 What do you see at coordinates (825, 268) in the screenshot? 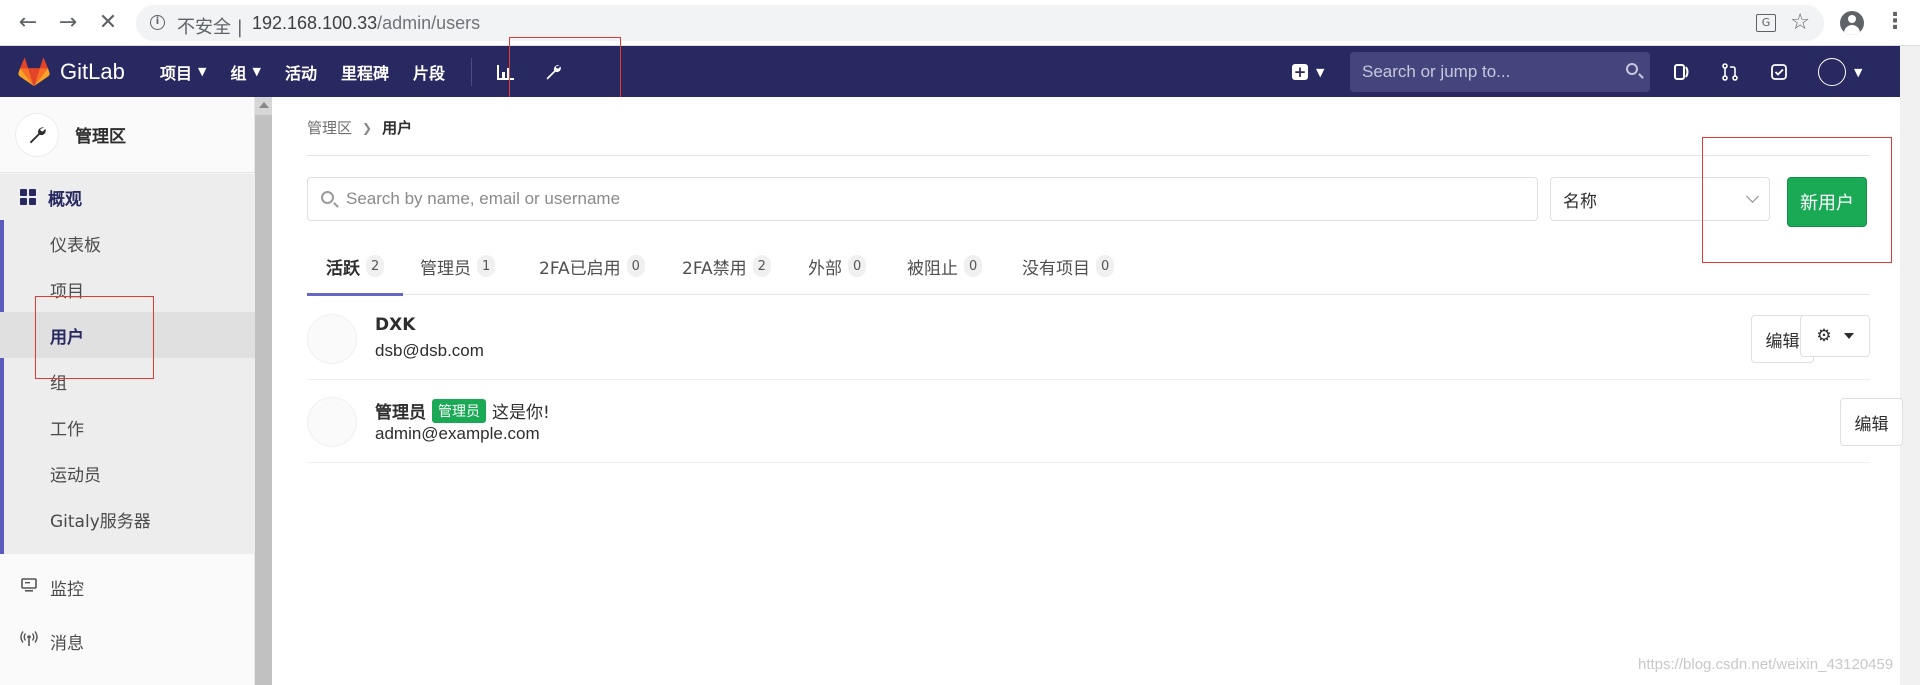
I see `tab-label: 外部` at bounding box center [825, 268].